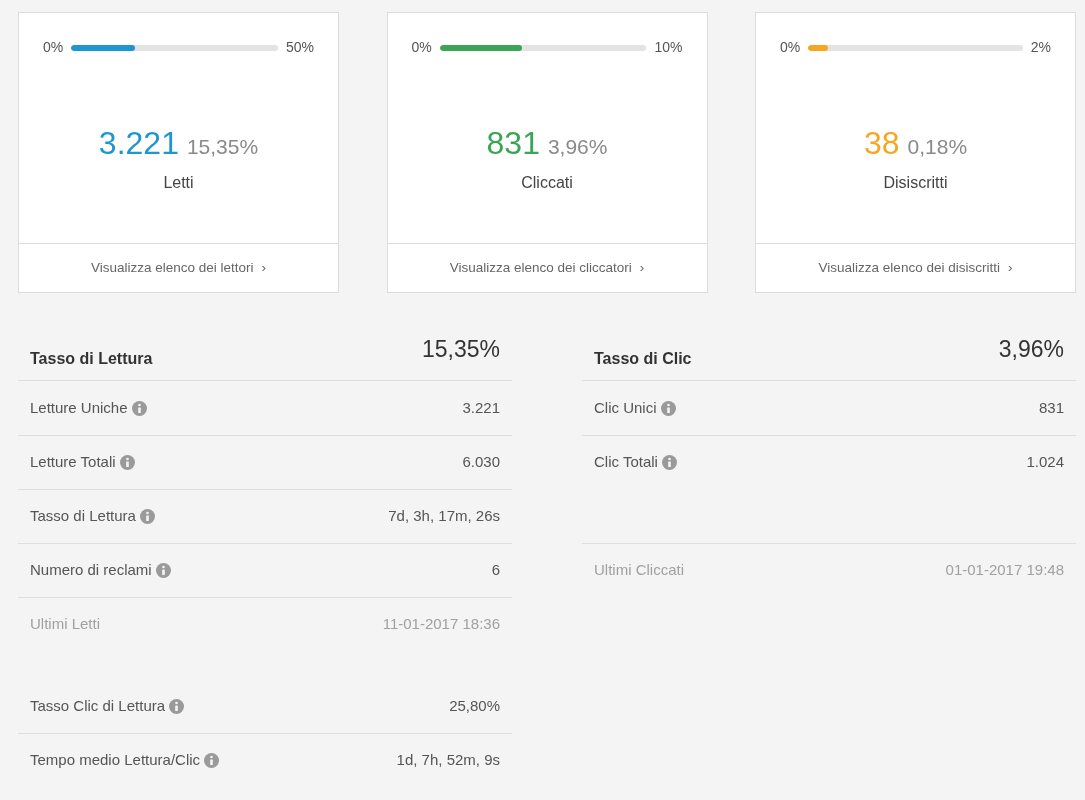 This screenshot has height=800, width=1085. I want to click on stat-label: Tempo medio Lettura/Clic, so click(115, 760).